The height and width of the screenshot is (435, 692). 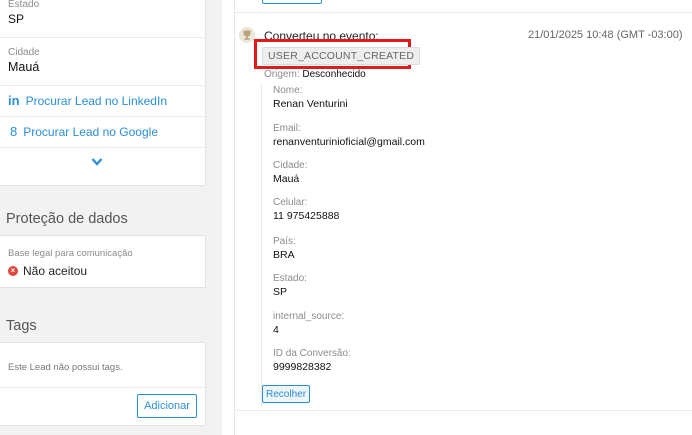 I want to click on google-link-label: Procurar Lead no Google, so click(x=90, y=131).